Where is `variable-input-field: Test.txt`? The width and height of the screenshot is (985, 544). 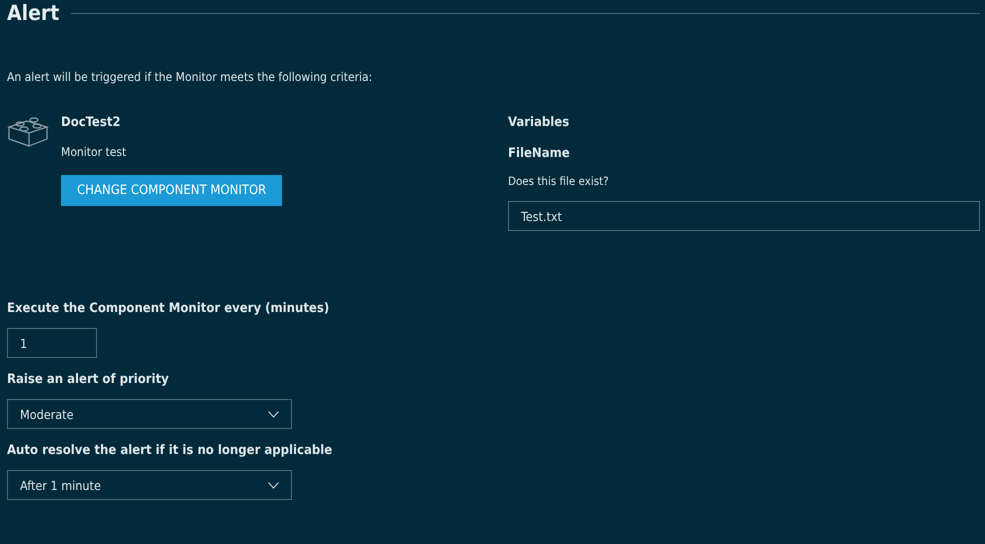
variable-input-field: Test.txt is located at coordinates (744, 216).